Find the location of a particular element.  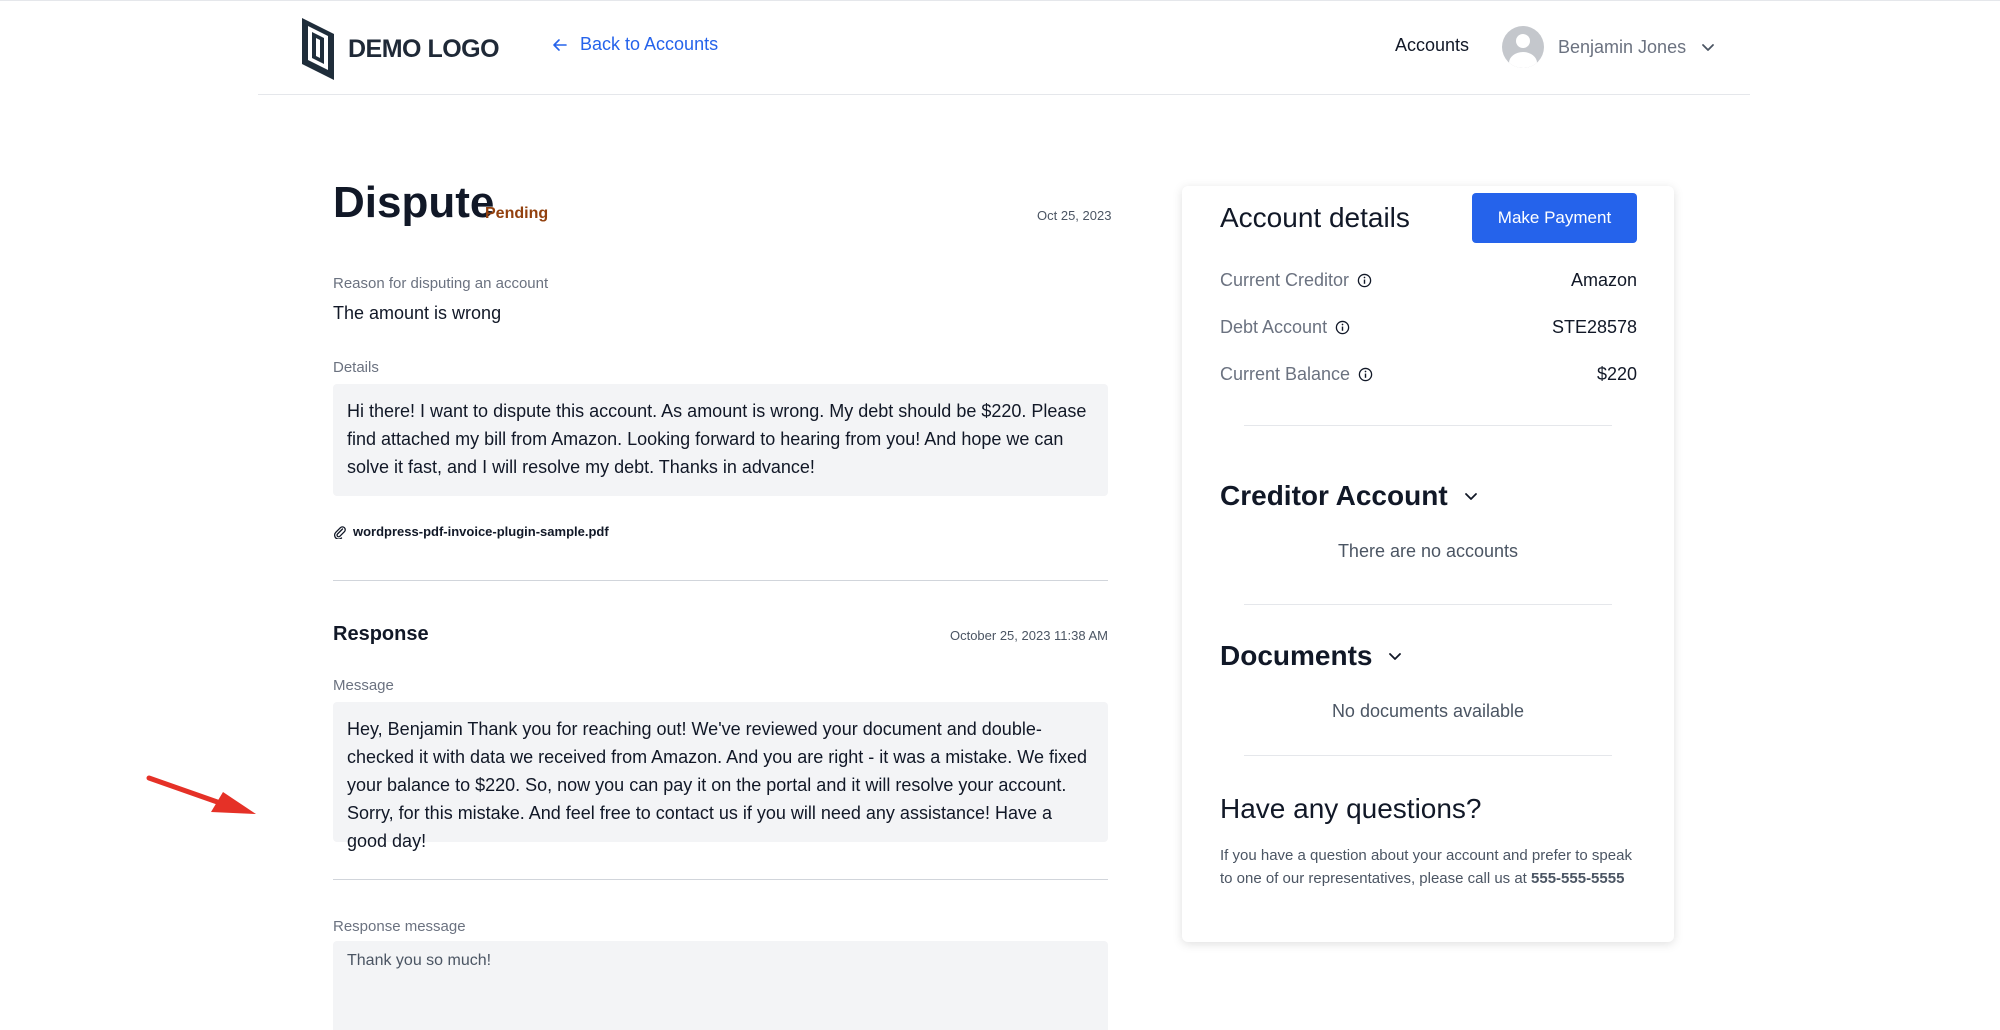

detail-label: Current Balance is located at coordinates (1296, 374).